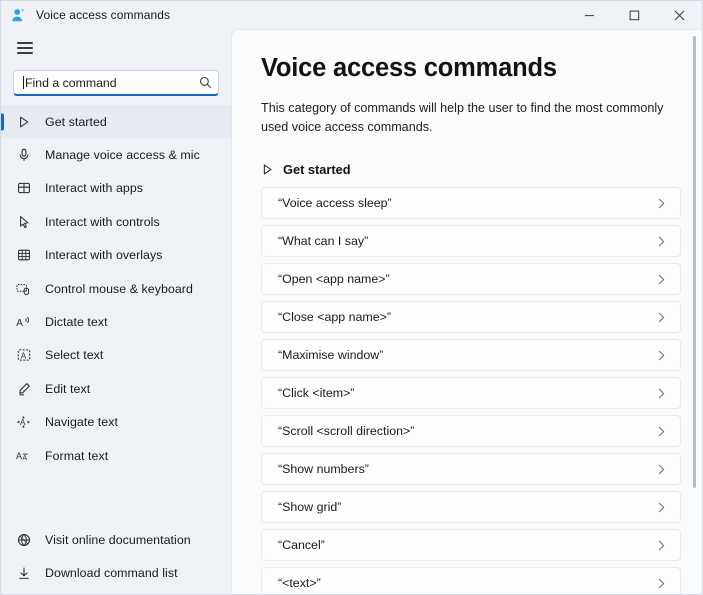 Image resolution: width=703 pixels, height=595 pixels. I want to click on vertical-scrollbar, so click(694, 313).